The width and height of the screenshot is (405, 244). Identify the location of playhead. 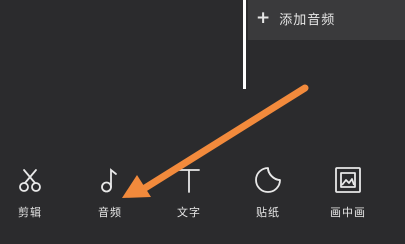
(244, 44).